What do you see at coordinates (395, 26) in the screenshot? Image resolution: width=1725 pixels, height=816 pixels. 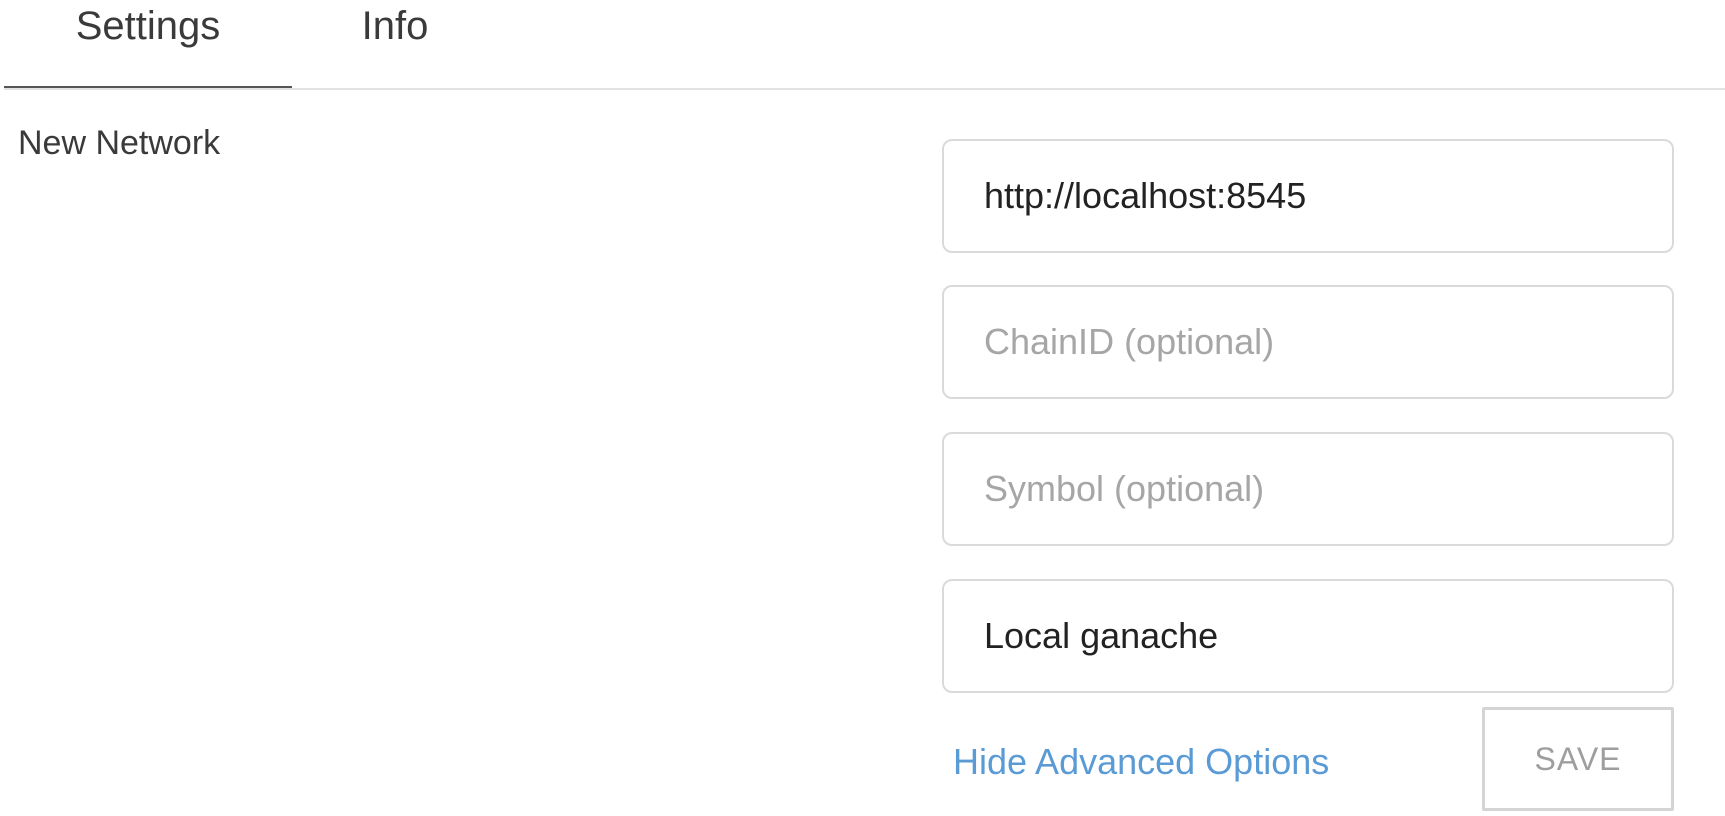 I see `tab-info-label: Info` at bounding box center [395, 26].